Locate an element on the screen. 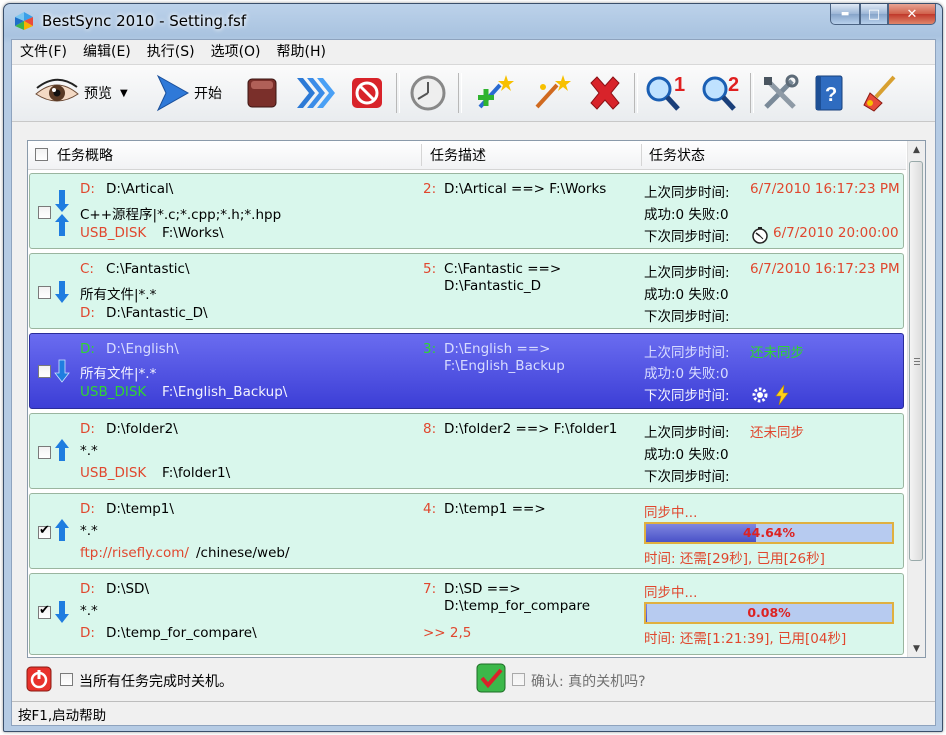 The image size is (946, 735). start-button: 开始 is located at coordinates (188, 93).